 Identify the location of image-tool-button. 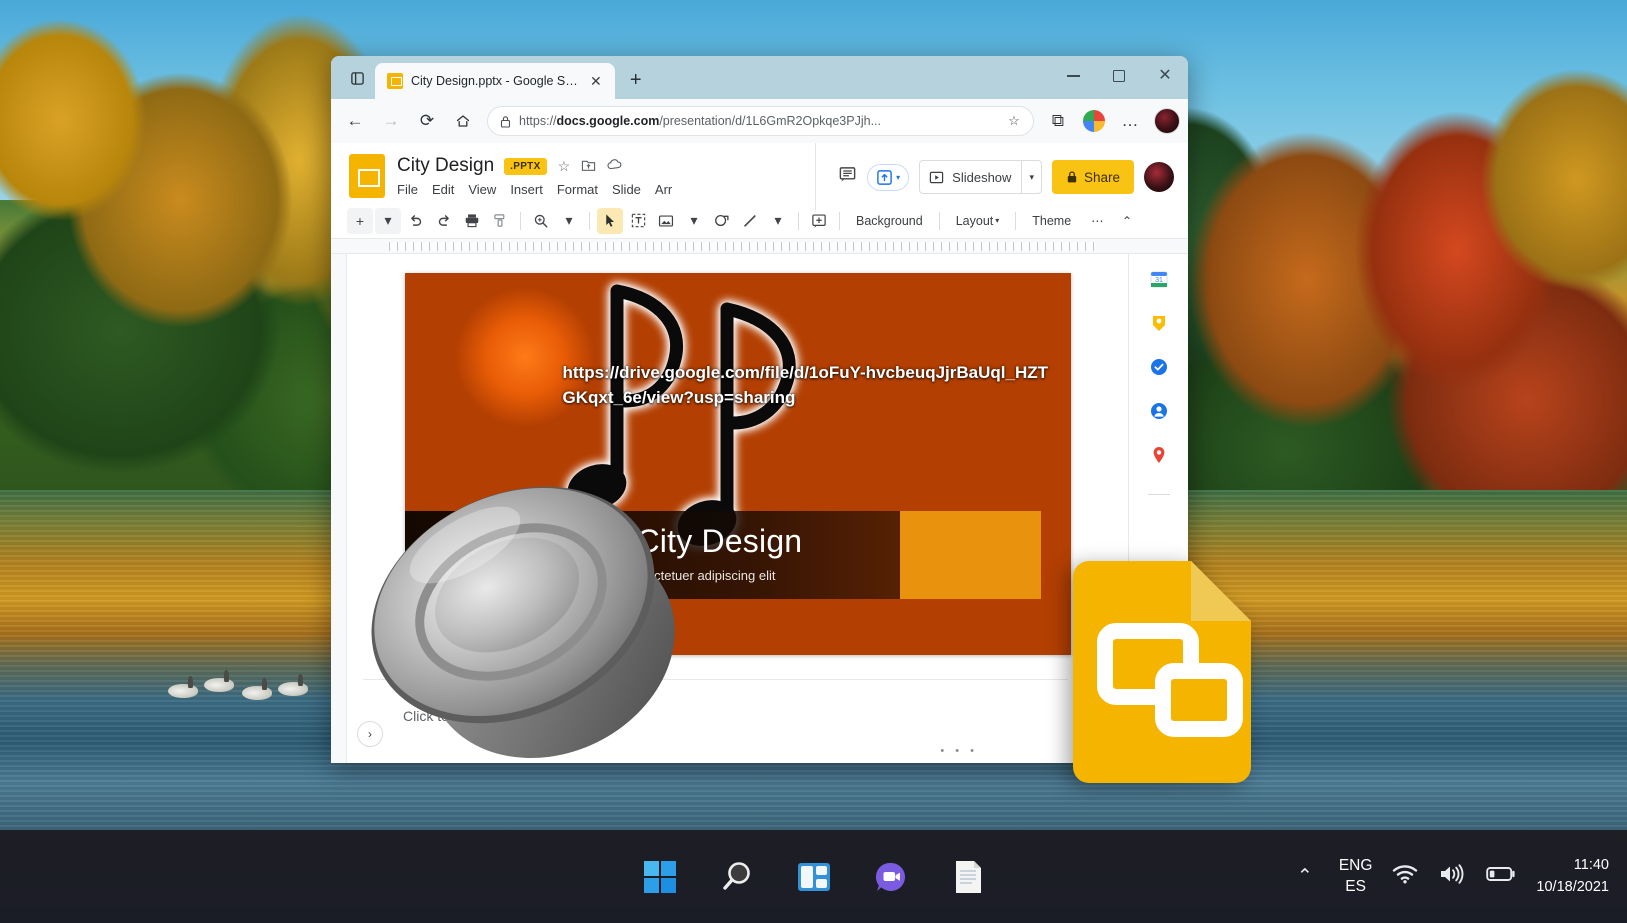
(666, 221).